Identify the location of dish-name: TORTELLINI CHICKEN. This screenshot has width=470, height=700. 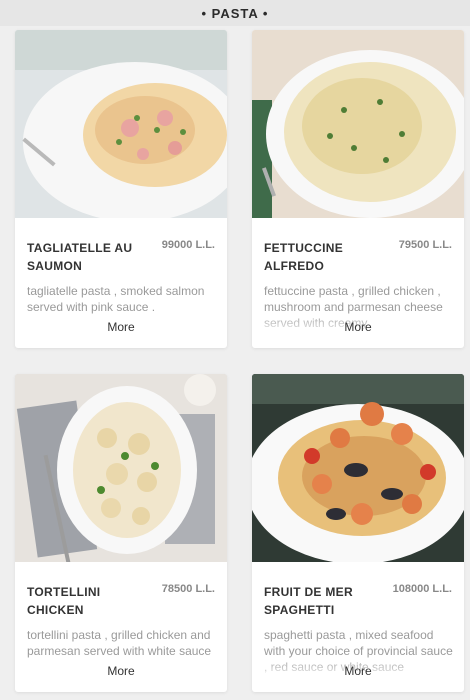
(64, 601).